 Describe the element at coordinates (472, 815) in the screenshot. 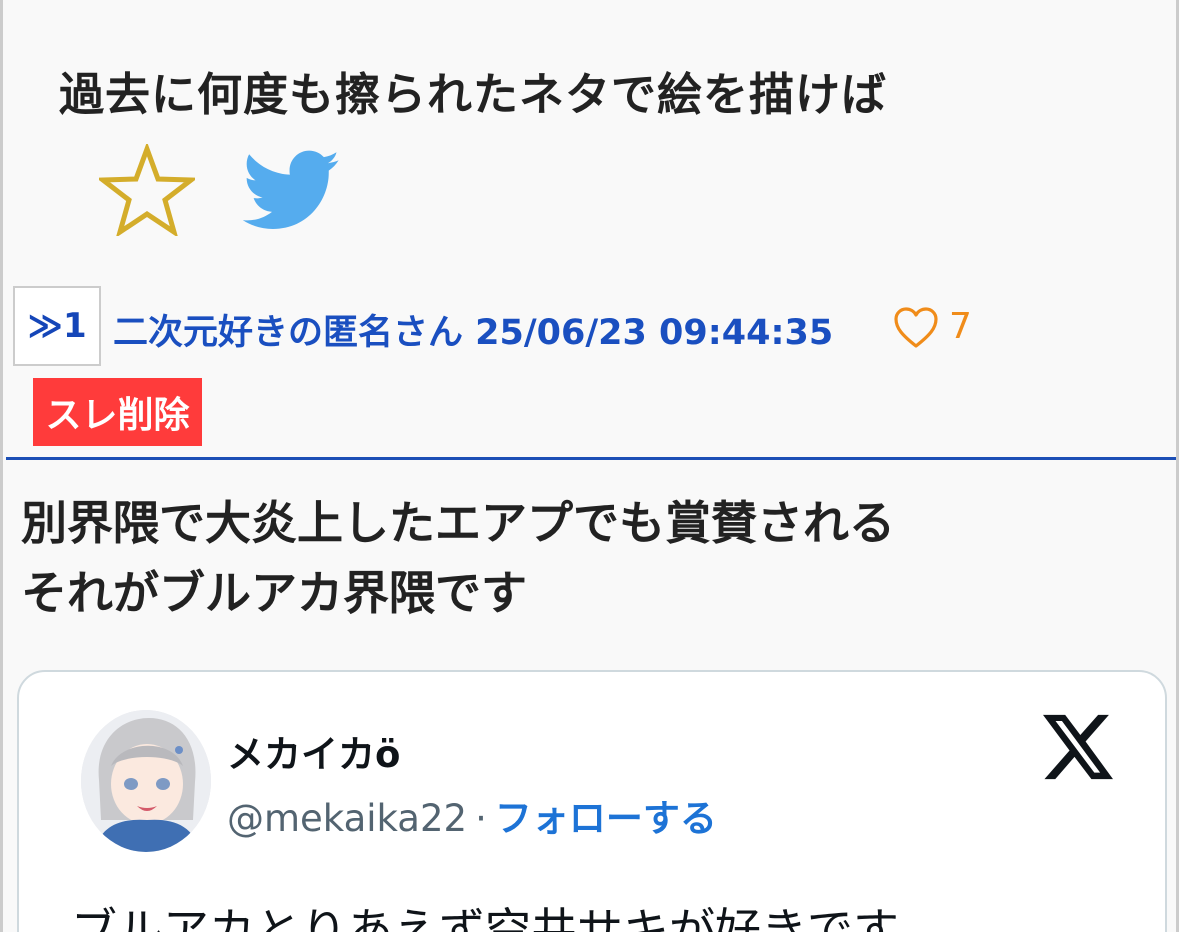

I see `tweet-handle-row: @mekaika22 · フォローする` at that location.